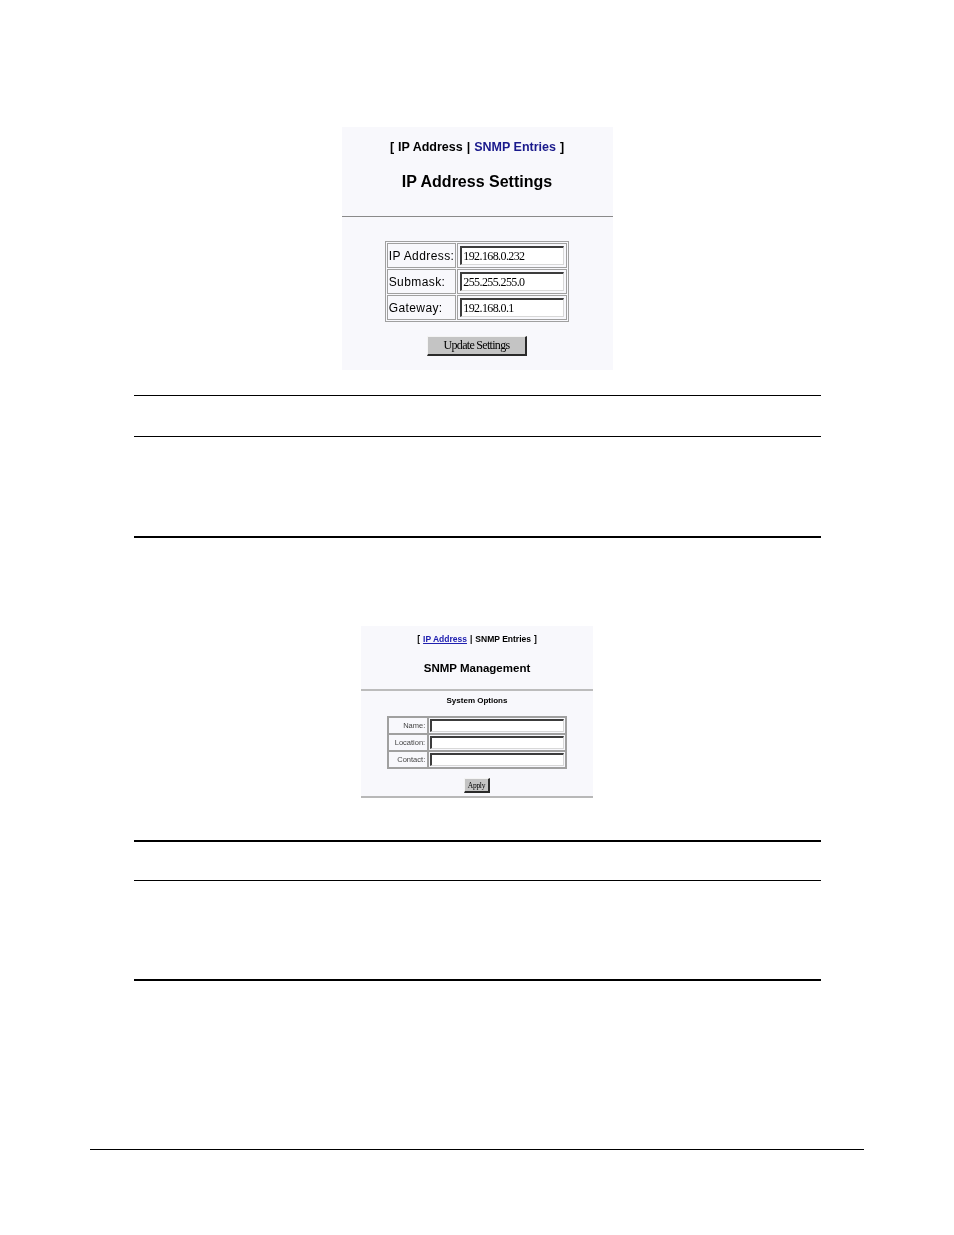  I want to click on section-heading: System Options, so click(477, 701).